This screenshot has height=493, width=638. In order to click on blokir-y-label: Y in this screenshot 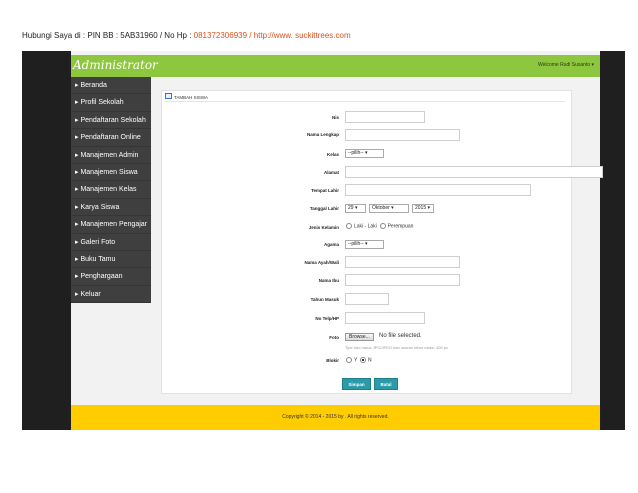, I will do `click(356, 360)`.